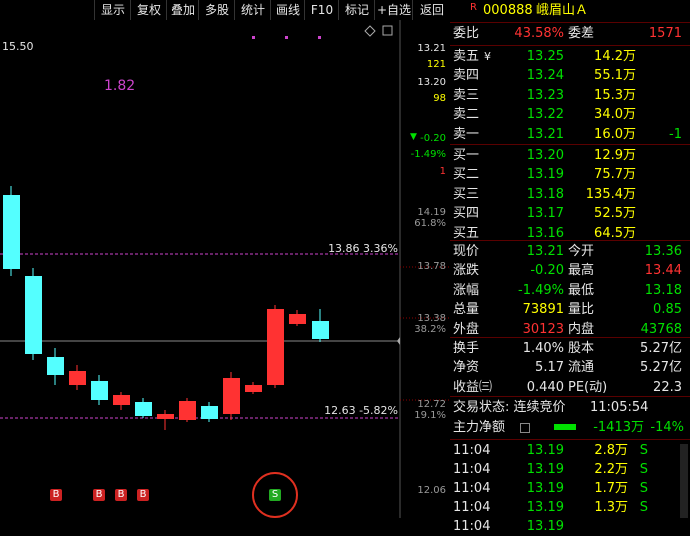 The width and height of the screenshot is (690, 536). Describe the element at coordinates (570, 367) in the screenshot. I see `stat-row: 净资 5.17 流通 5.27亿` at that location.